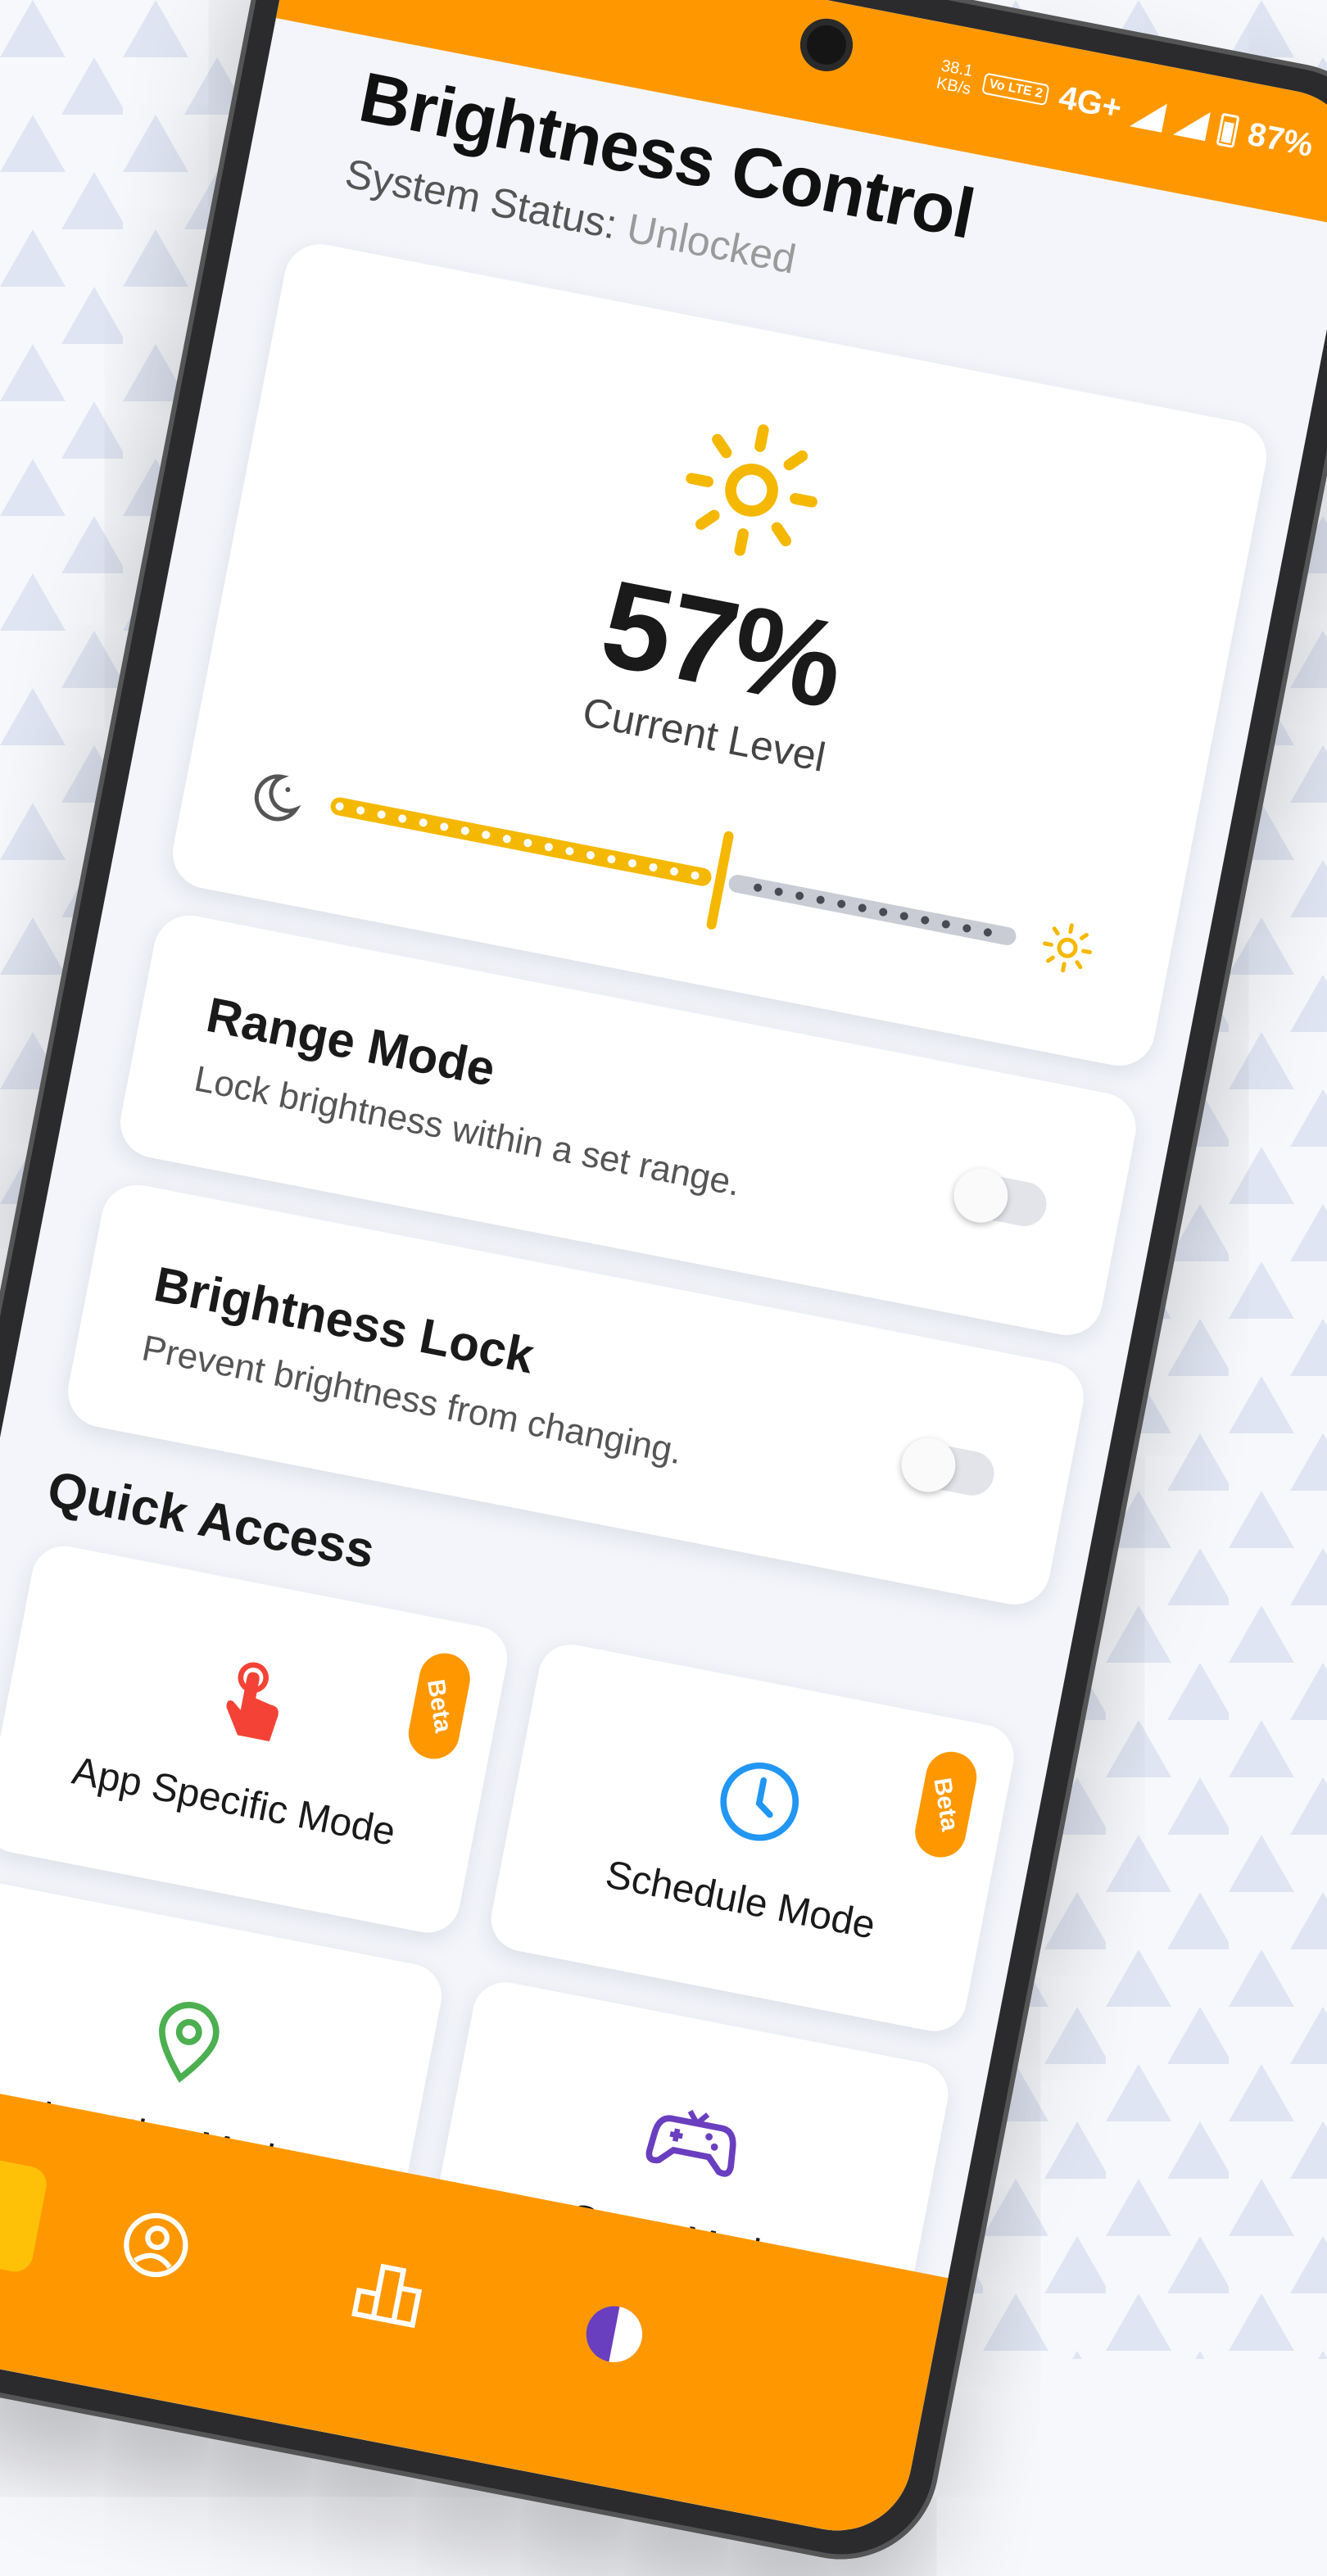 The height and width of the screenshot is (2576, 1327). What do you see at coordinates (1015, 89) in the screenshot?
I see `volte-badge: Vo LTE 2` at bounding box center [1015, 89].